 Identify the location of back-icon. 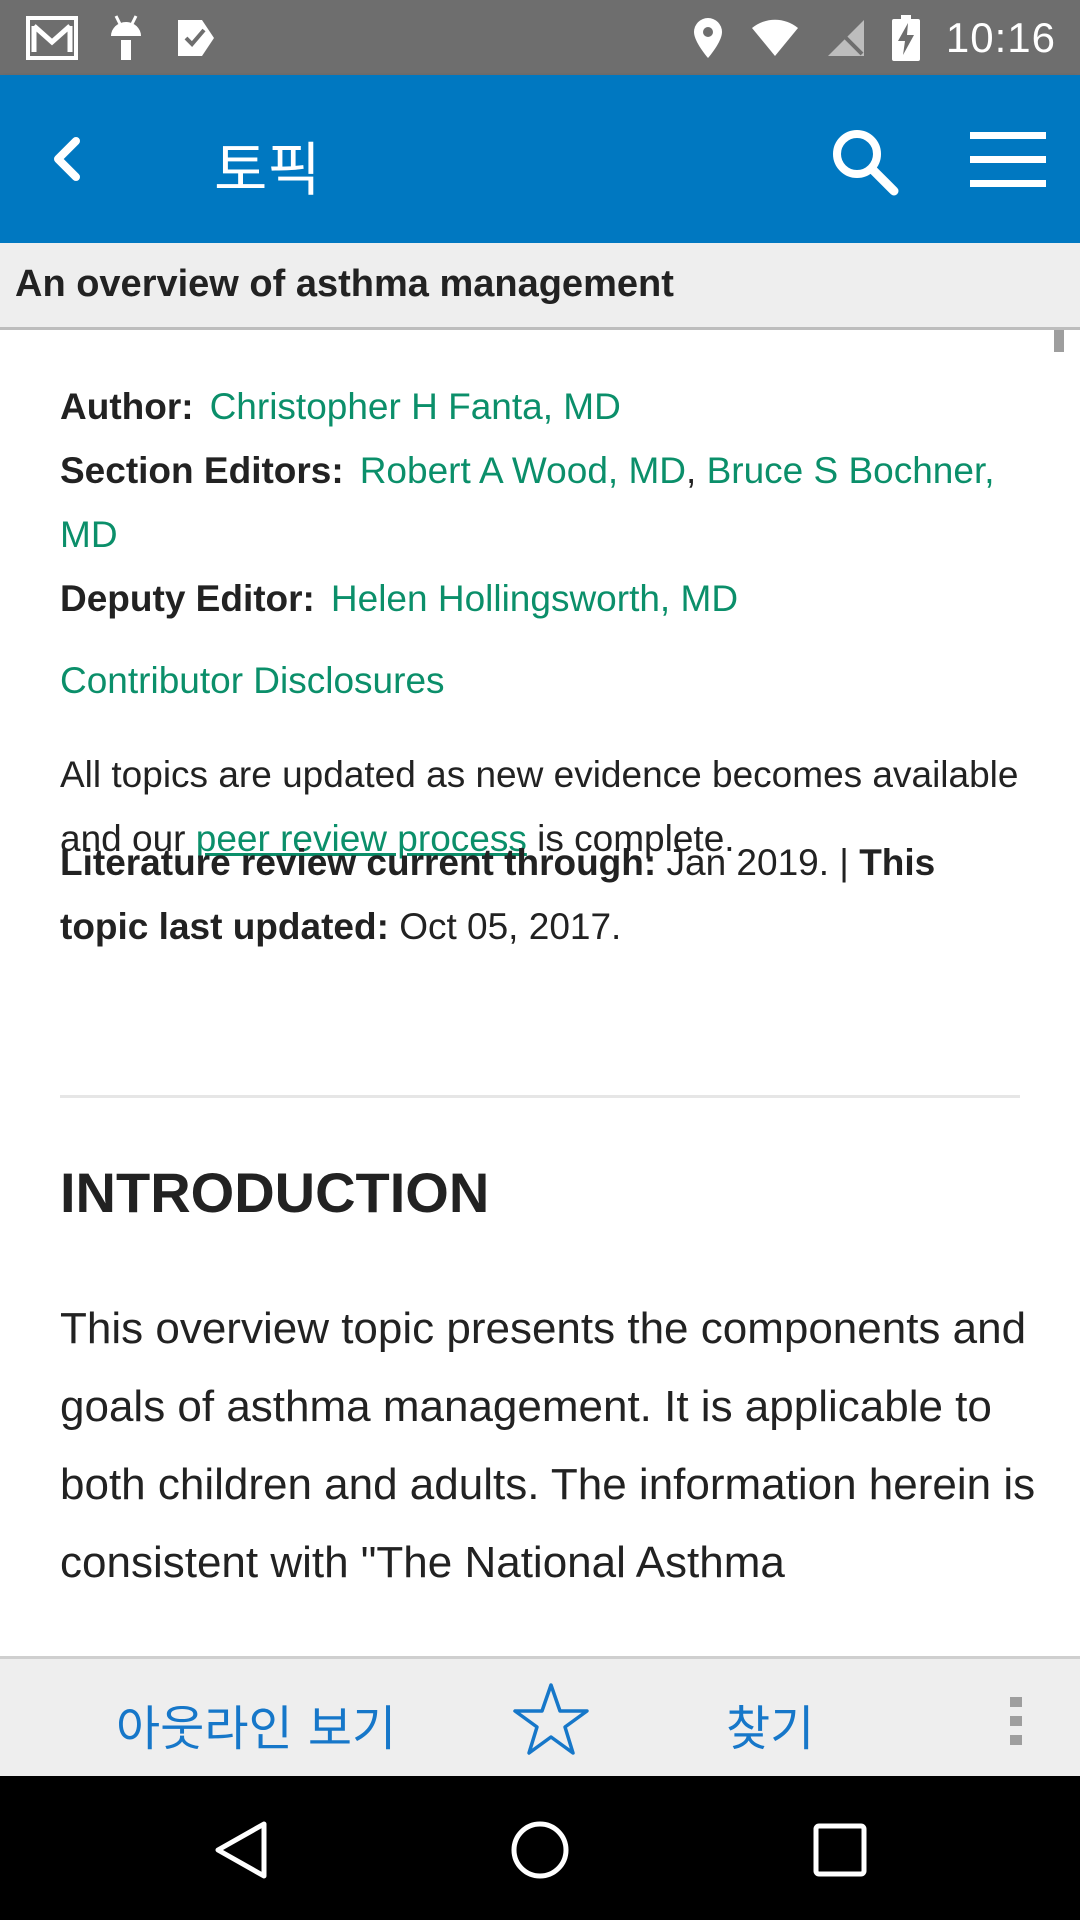
(67, 159).